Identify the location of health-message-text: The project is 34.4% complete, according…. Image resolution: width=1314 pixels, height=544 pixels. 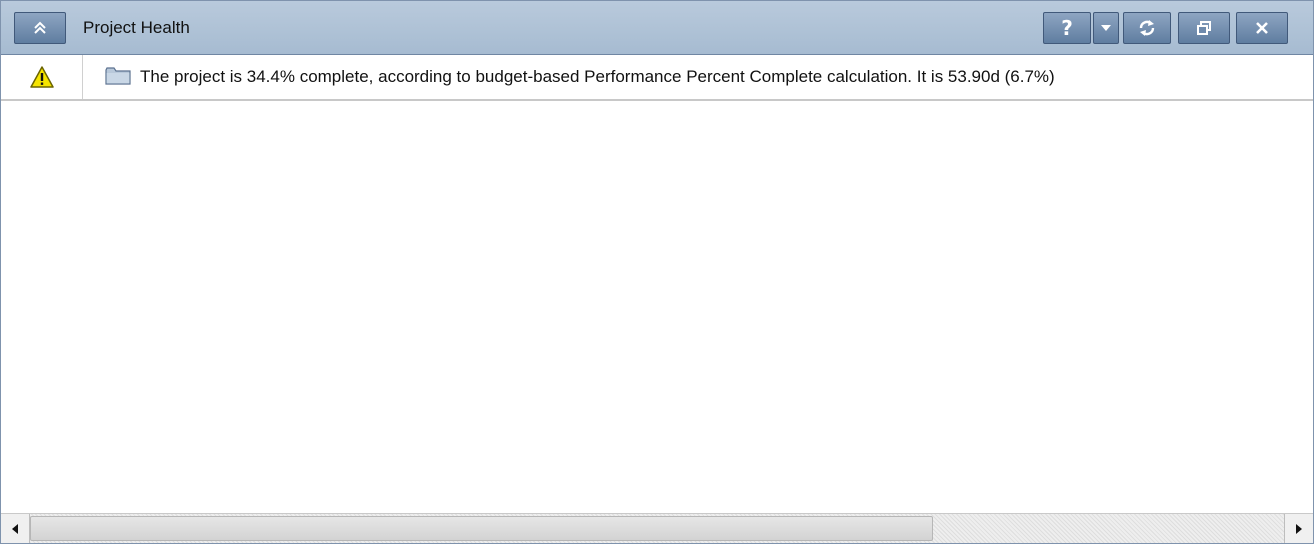
(597, 76).